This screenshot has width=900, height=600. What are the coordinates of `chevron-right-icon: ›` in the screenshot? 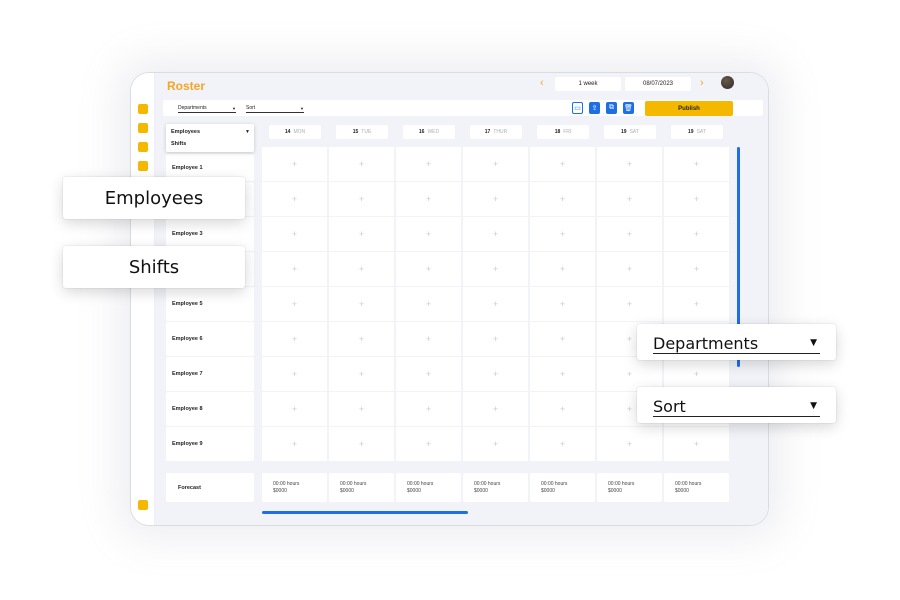 It's located at (702, 83).